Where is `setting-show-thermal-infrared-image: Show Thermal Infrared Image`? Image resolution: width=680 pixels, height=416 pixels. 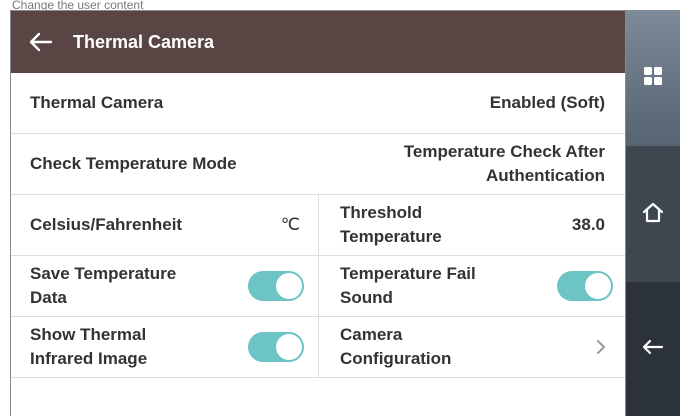 setting-show-thermal-infrared-image: Show Thermal Infrared Image is located at coordinates (164, 347).